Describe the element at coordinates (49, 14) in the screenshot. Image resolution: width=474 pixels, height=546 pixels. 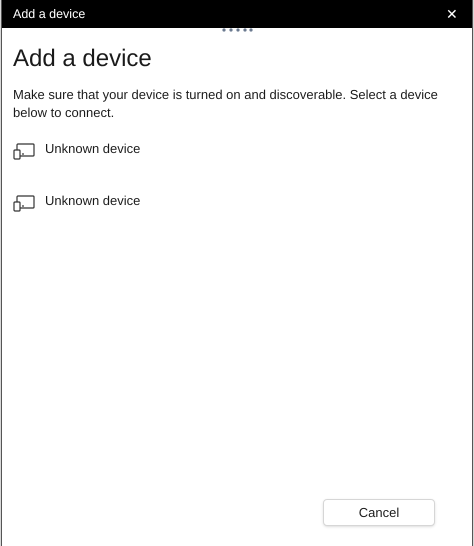
I see `window-title: Add a device` at that location.